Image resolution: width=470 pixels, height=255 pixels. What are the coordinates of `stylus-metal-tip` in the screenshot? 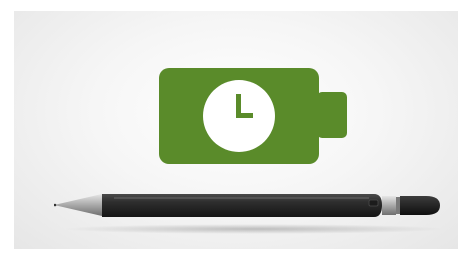 It's located at (78, 205).